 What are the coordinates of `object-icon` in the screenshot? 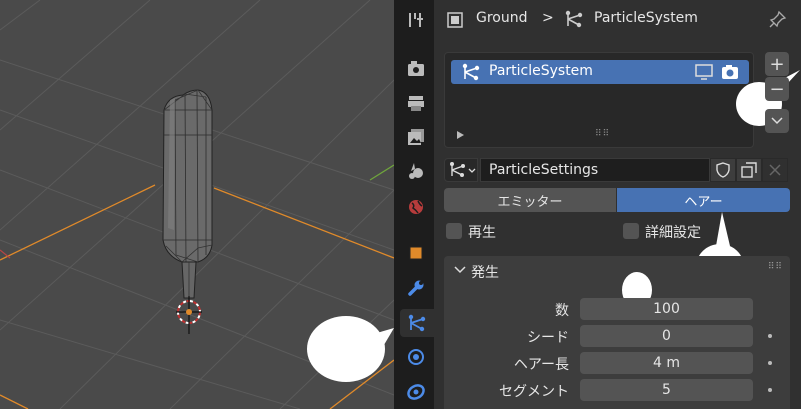 It's located at (416, 253).